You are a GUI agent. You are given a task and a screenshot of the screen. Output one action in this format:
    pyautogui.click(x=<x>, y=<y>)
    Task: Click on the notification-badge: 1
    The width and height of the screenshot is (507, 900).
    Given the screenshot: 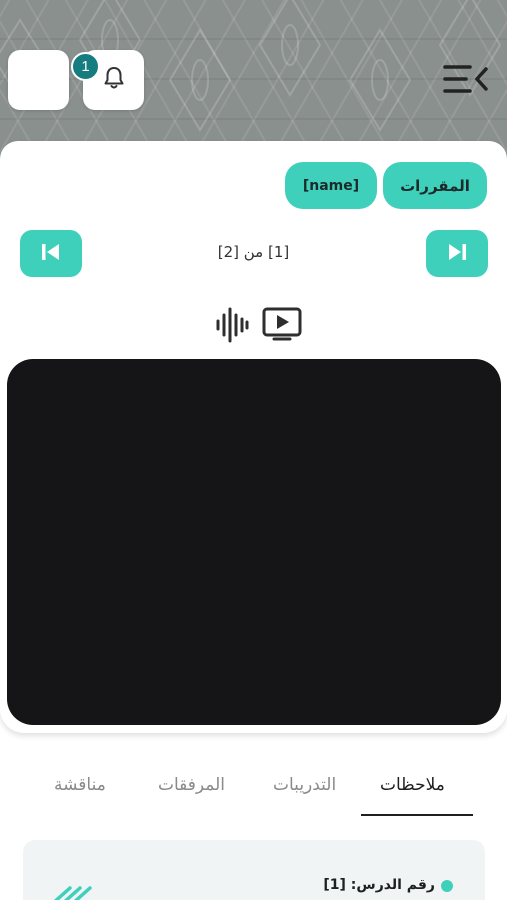 What is the action you would take?
    pyautogui.click(x=85, y=66)
    